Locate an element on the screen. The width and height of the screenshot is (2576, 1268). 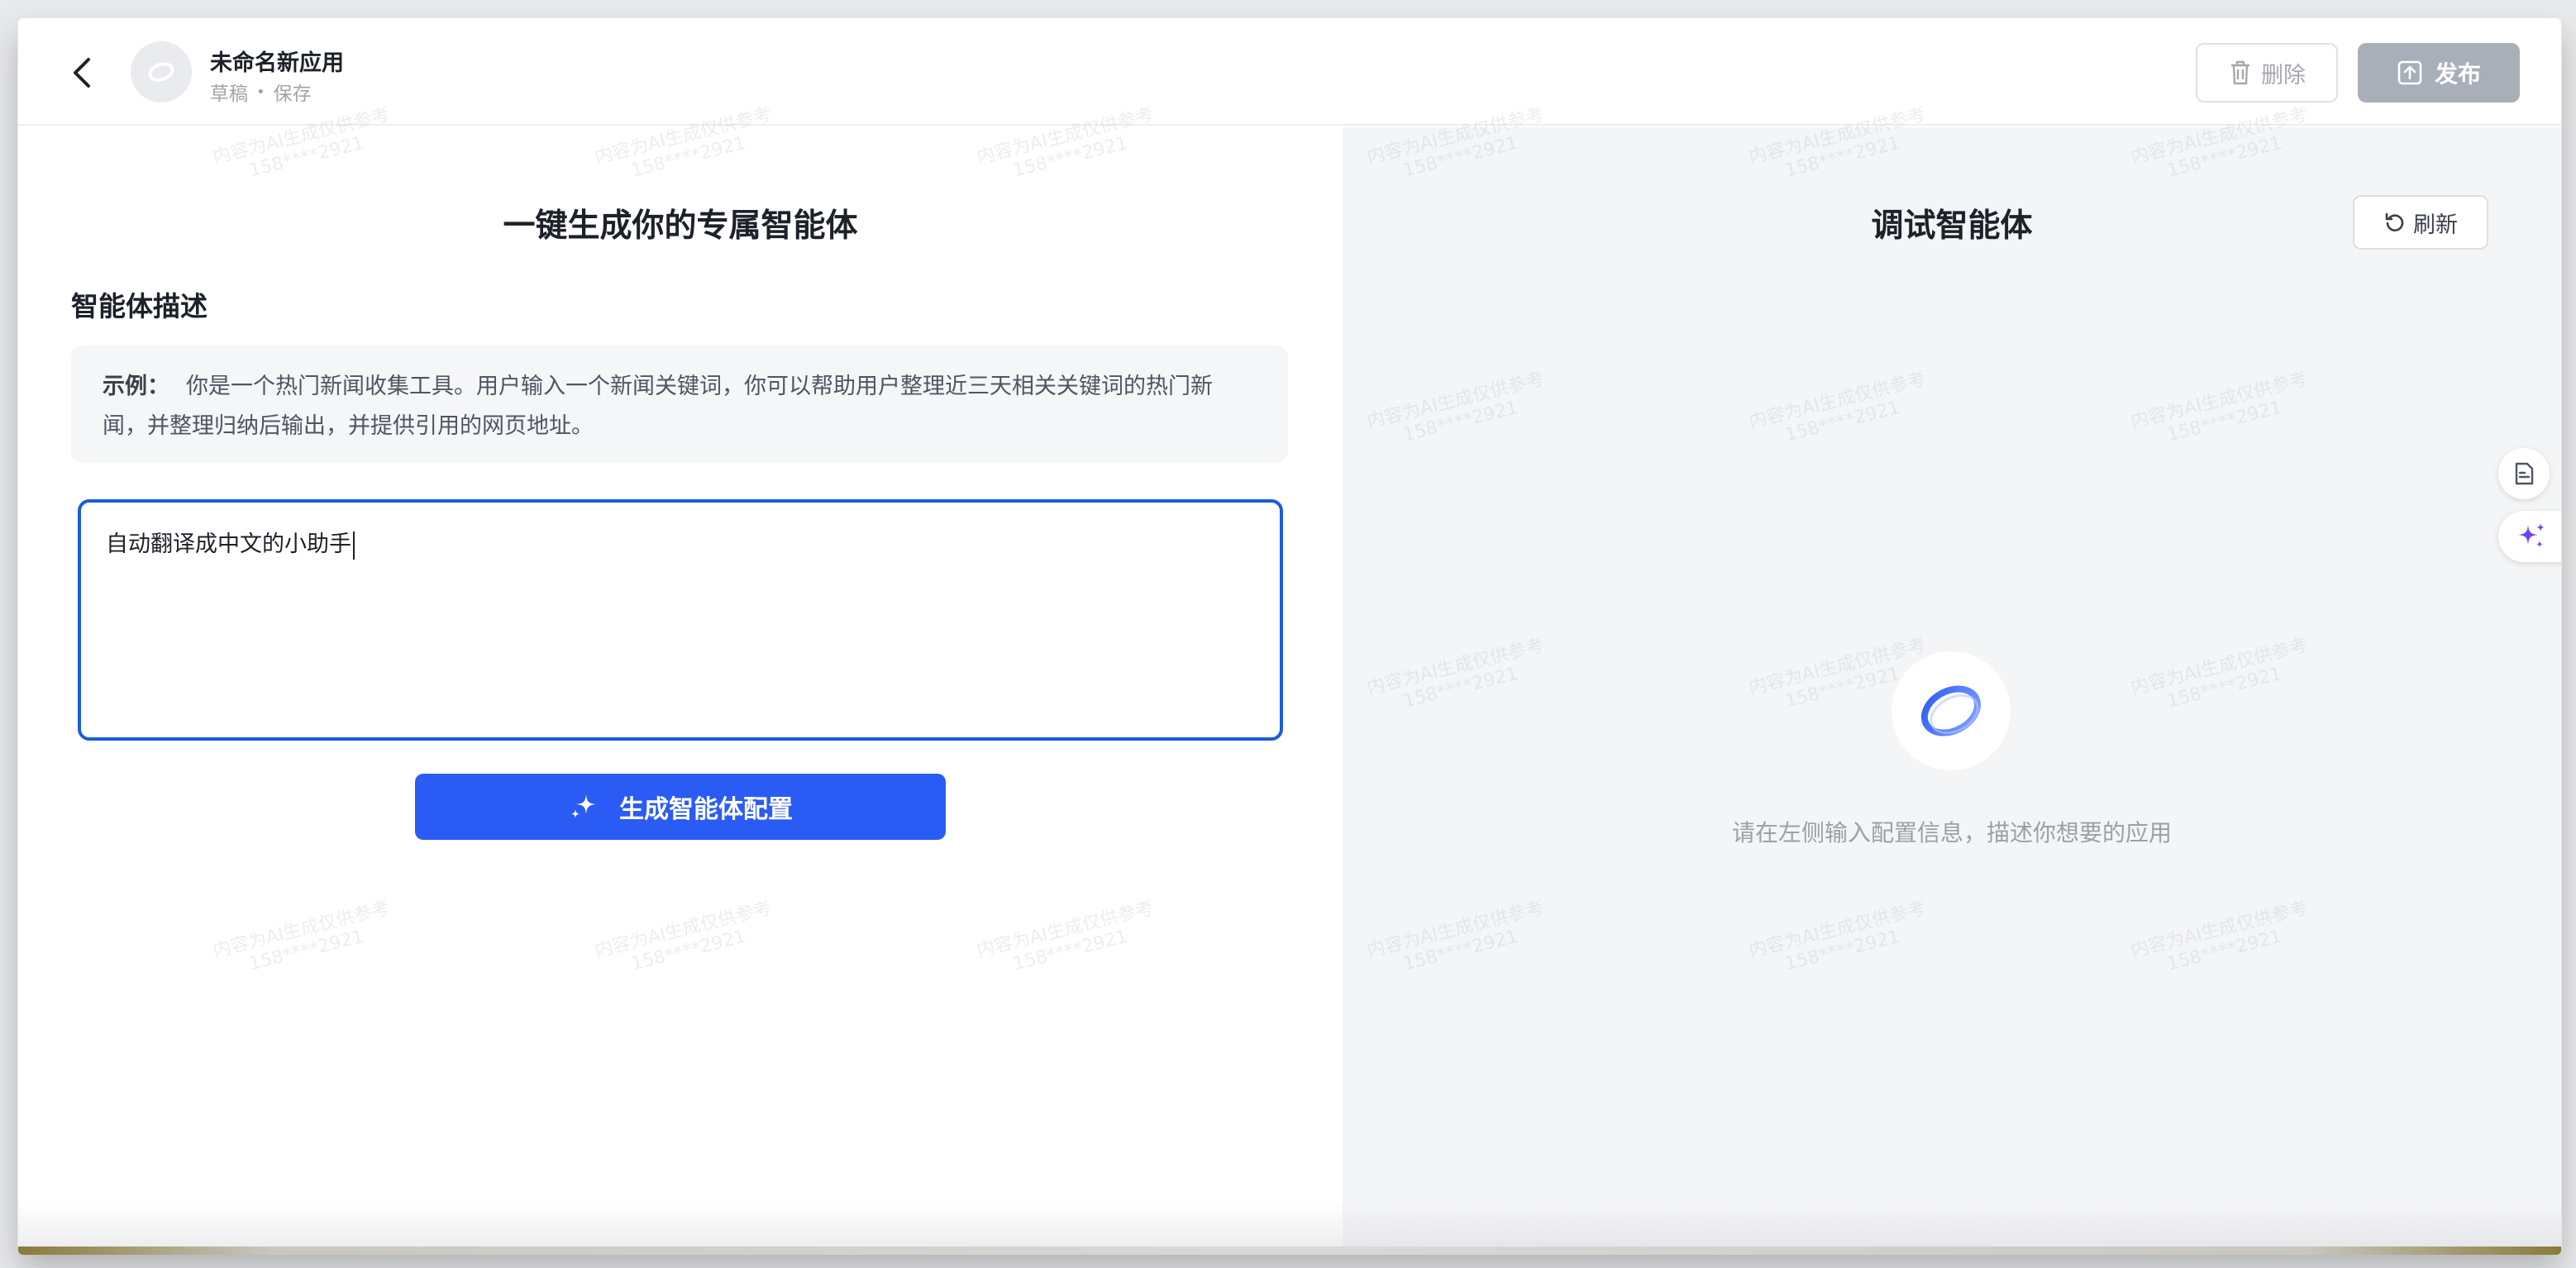
example-label: 示例： is located at coordinates (136, 386).